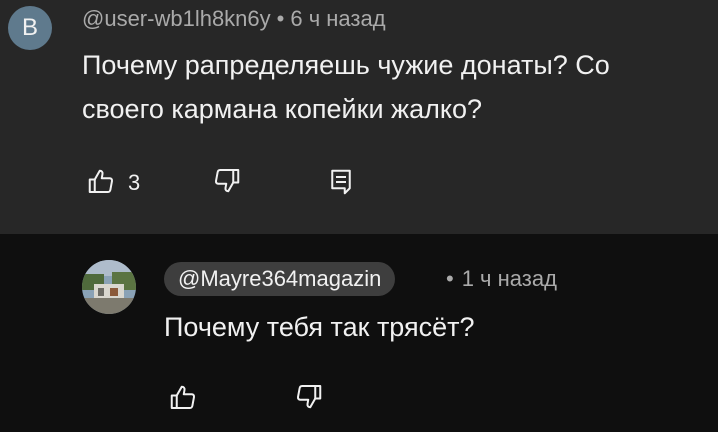 This screenshot has width=718, height=432. What do you see at coordinates (30, 28) in the screenshot?
I see `avatar: B` at bounding box center [30, 28].